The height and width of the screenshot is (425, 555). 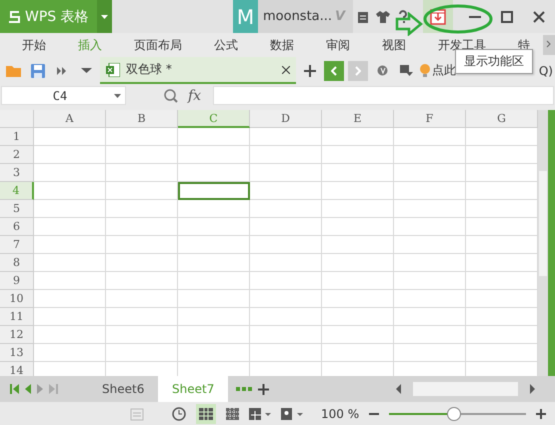 What do you see at coordinates (40, 389) in the screenshot?
I see `next-sheet-icon` at bounding box center [40, 389].